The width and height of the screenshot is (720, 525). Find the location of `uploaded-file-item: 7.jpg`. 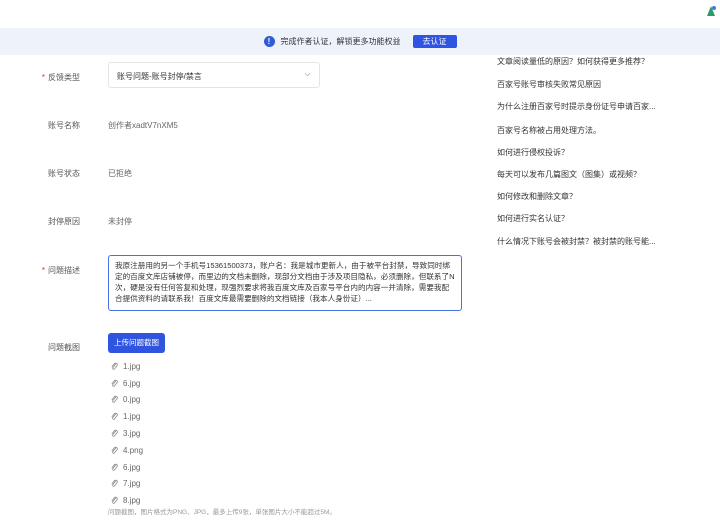

uploaded-file-item: 7.jpg is located at coordinates (210, 484).